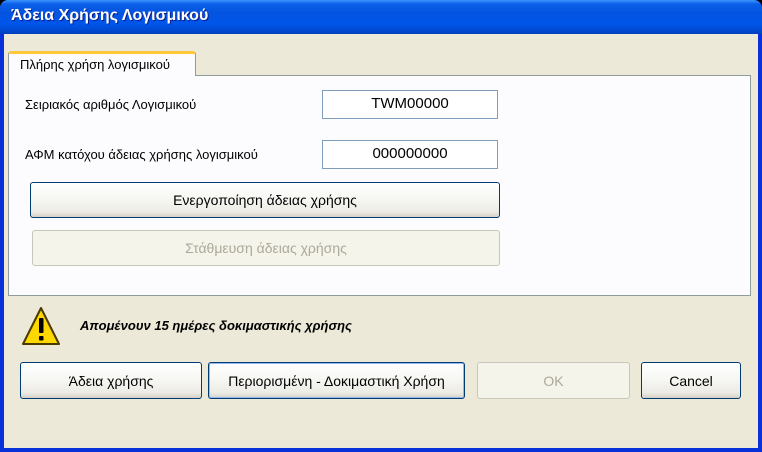 The image size is (762, 452). I want to click on warning-icon, so click(41, 326).